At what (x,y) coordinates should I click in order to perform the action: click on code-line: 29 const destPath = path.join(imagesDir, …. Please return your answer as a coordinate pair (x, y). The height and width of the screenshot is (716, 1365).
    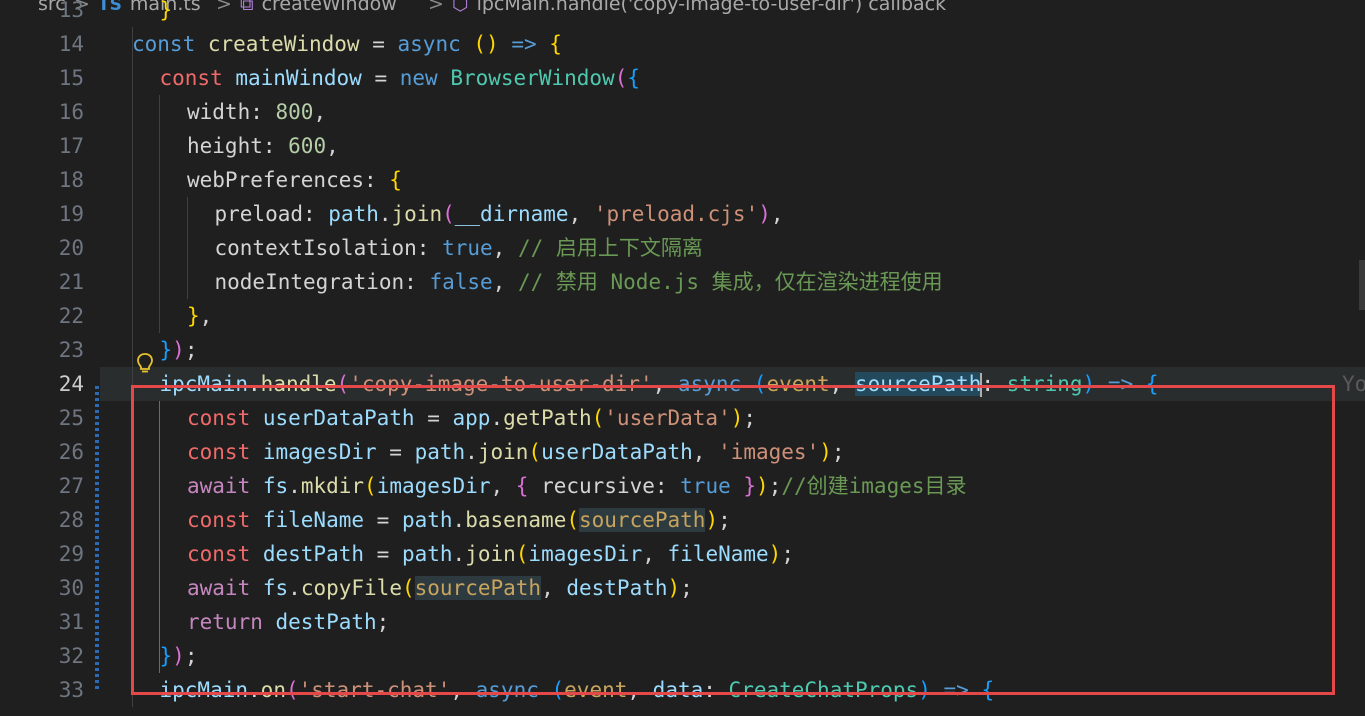
    Looking at the image, I should click on (682, 554).